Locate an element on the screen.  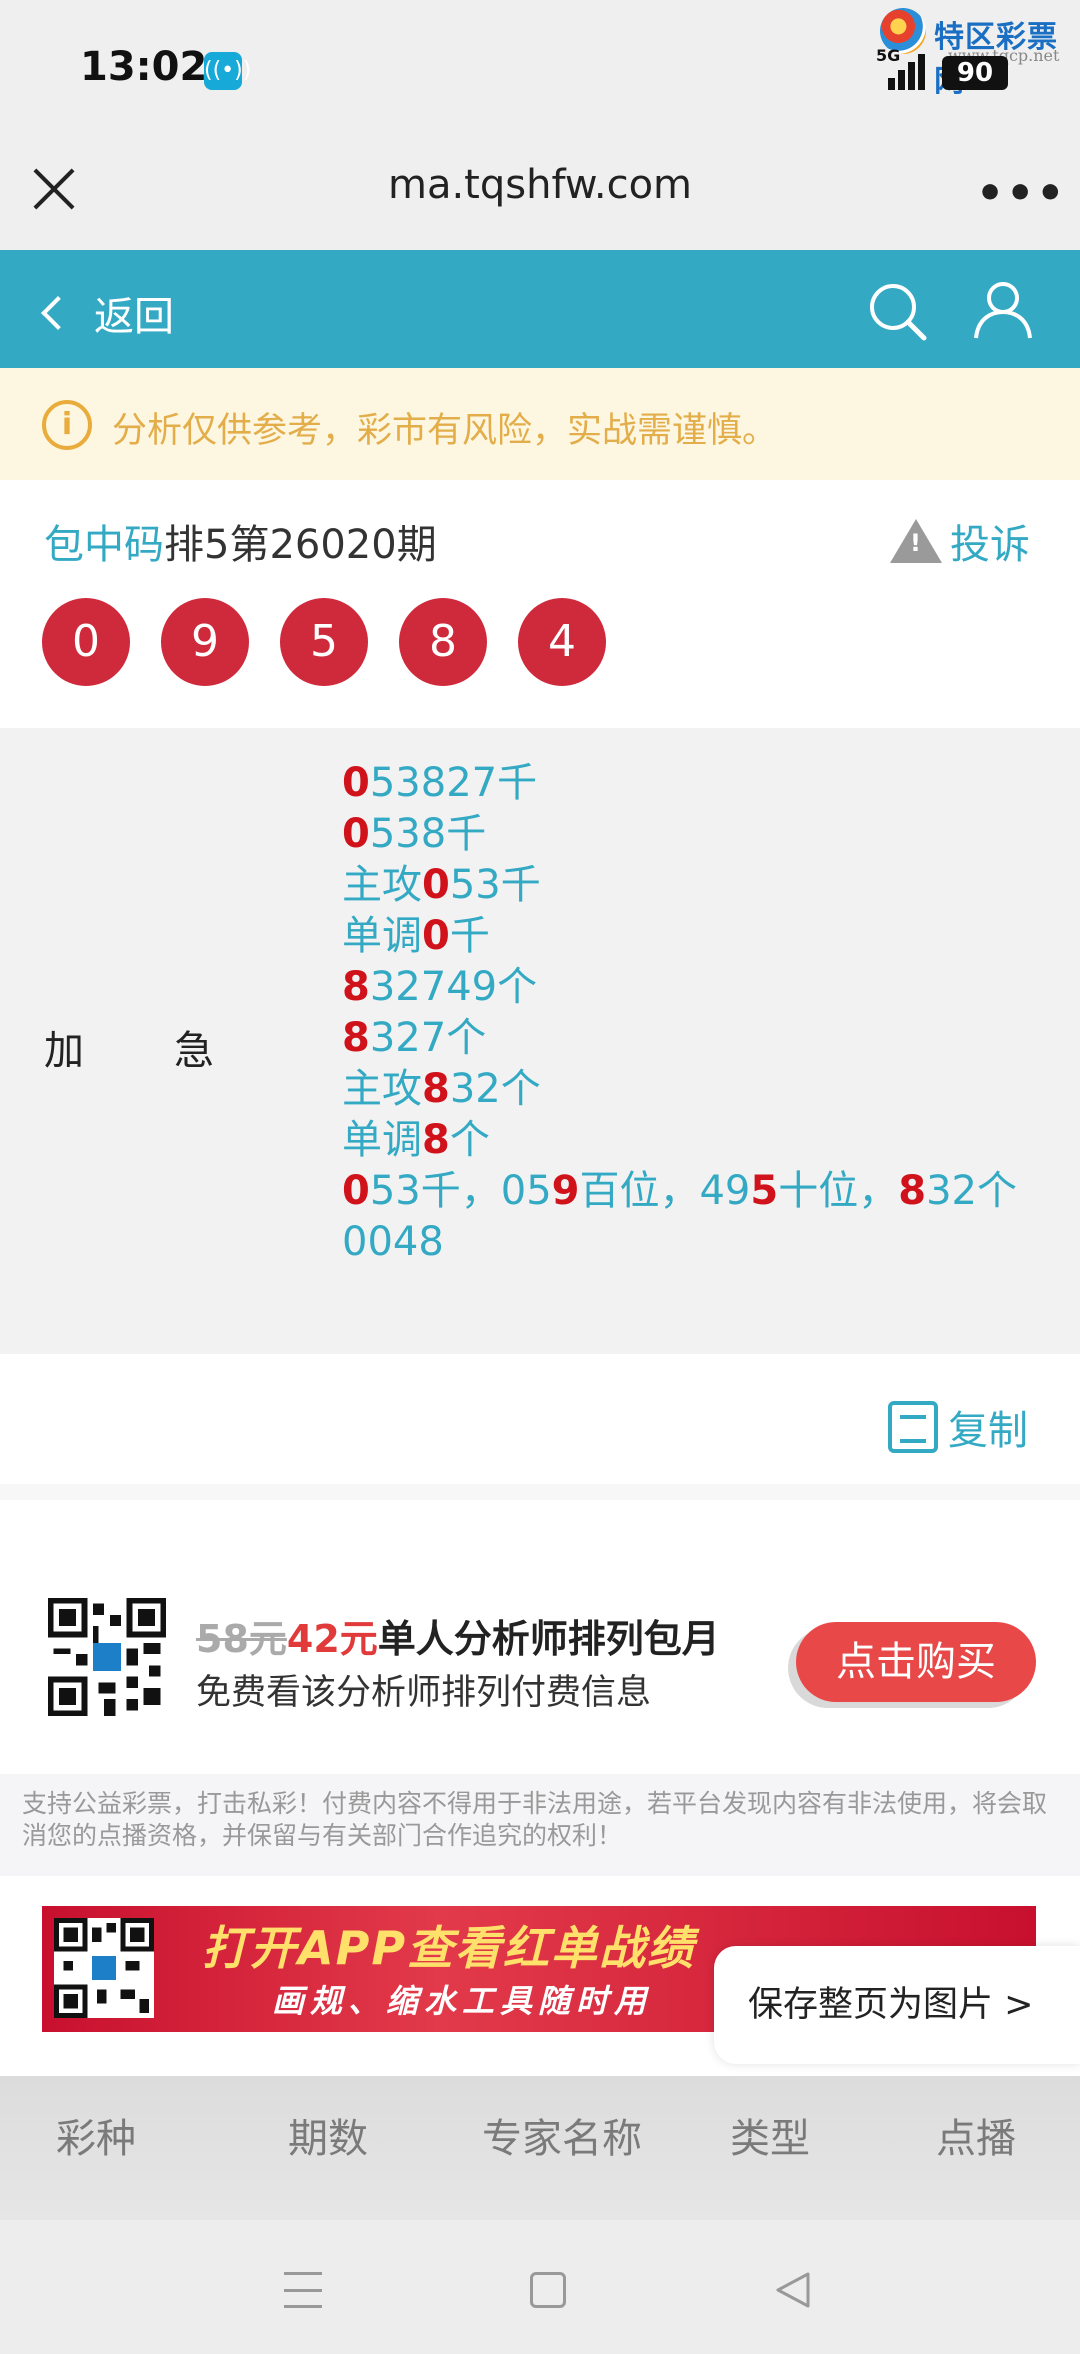
prediction-line: 0048 is located at coordinates (682, 1242).